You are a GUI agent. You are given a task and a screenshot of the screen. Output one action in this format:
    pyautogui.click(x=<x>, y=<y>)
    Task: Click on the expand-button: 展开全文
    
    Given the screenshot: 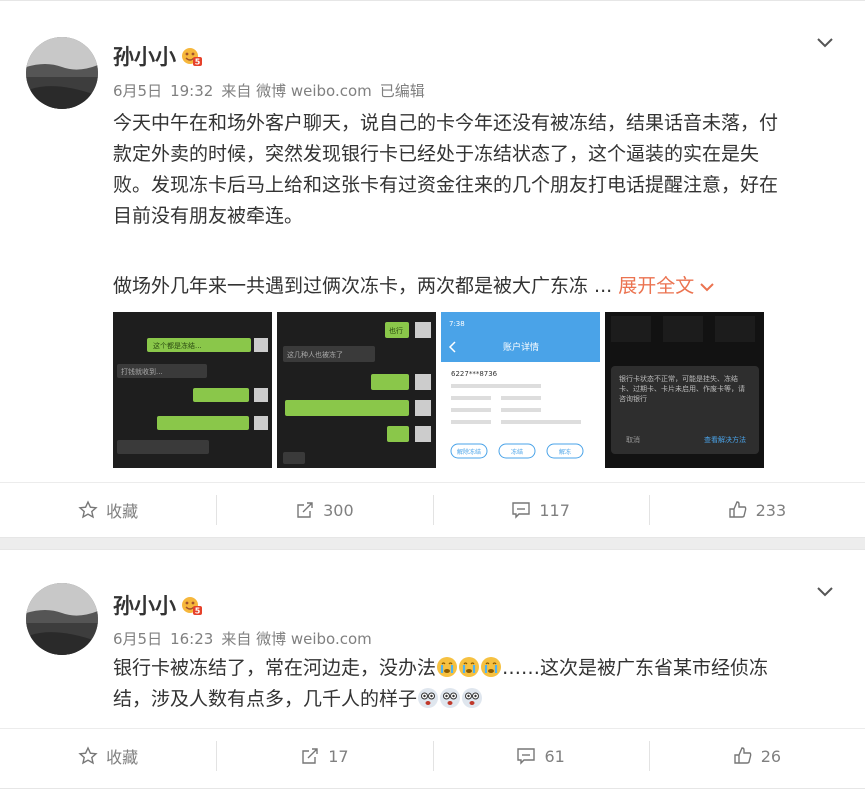 What is the action you would take?
    pyautogui.click(x=666, y=286)
    